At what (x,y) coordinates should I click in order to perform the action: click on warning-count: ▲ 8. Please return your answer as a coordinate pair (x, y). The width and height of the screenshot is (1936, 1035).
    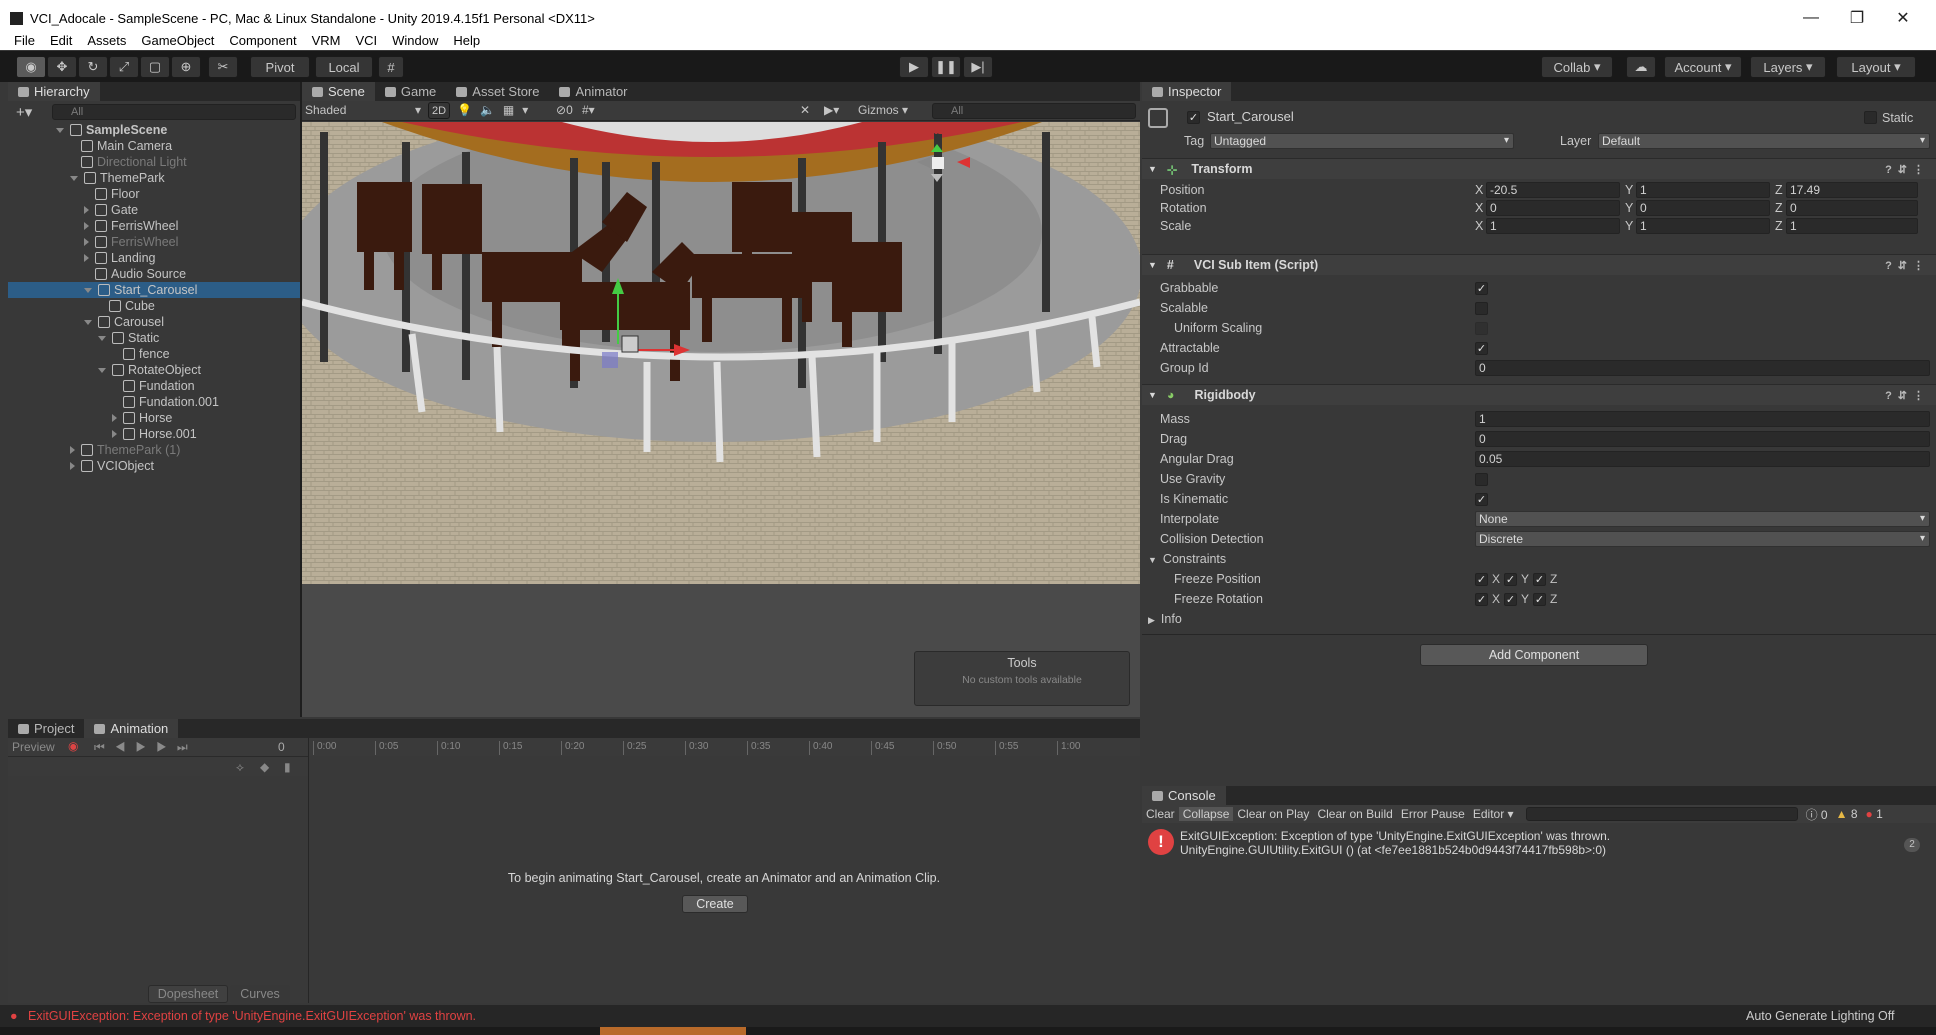
    Looking at the image, I should click on (1847, 814).